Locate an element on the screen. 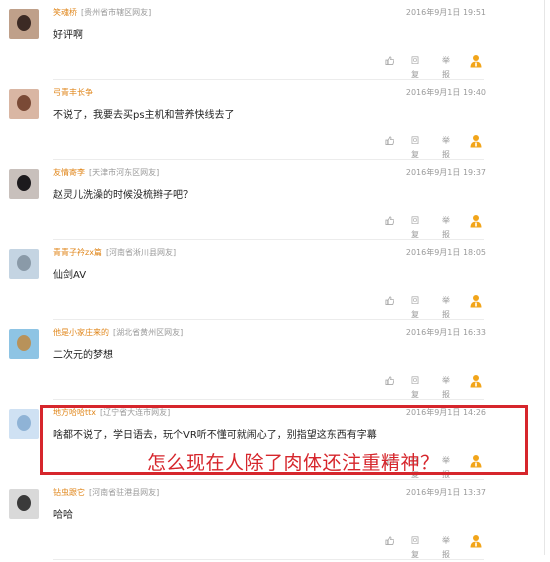  username-link: 青青子衿zx篇 is located at coordinates (77, 252).